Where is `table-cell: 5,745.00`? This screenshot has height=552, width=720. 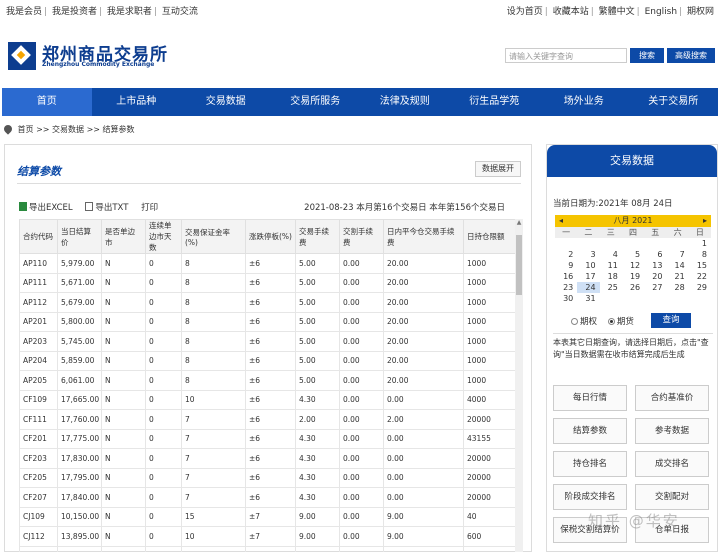
table-cell: 5,745.00 is located at coordinates (79, 341).